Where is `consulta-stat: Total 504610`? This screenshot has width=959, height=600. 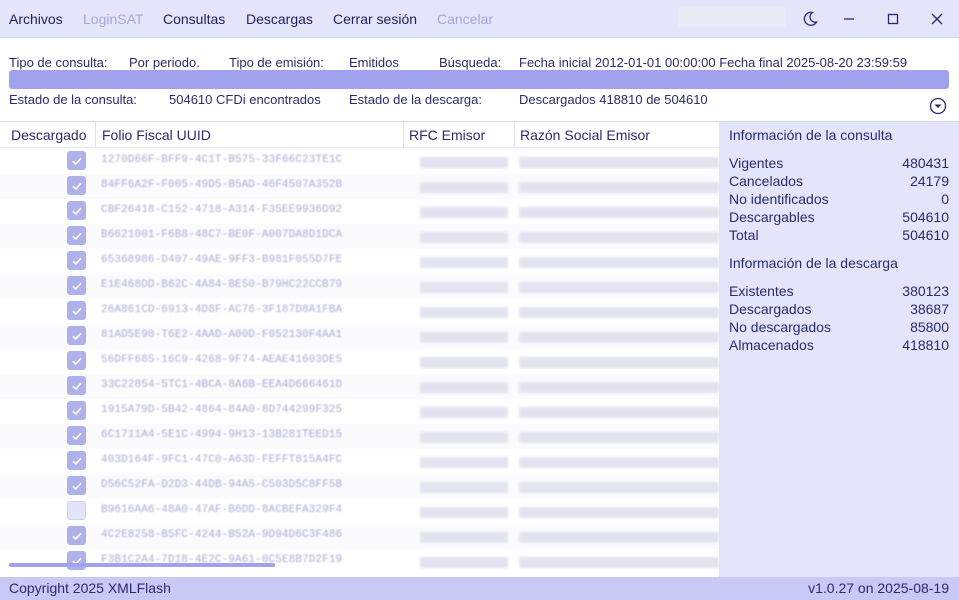 consulta-stat: Total 504610 is located at coordinates (839, 236).